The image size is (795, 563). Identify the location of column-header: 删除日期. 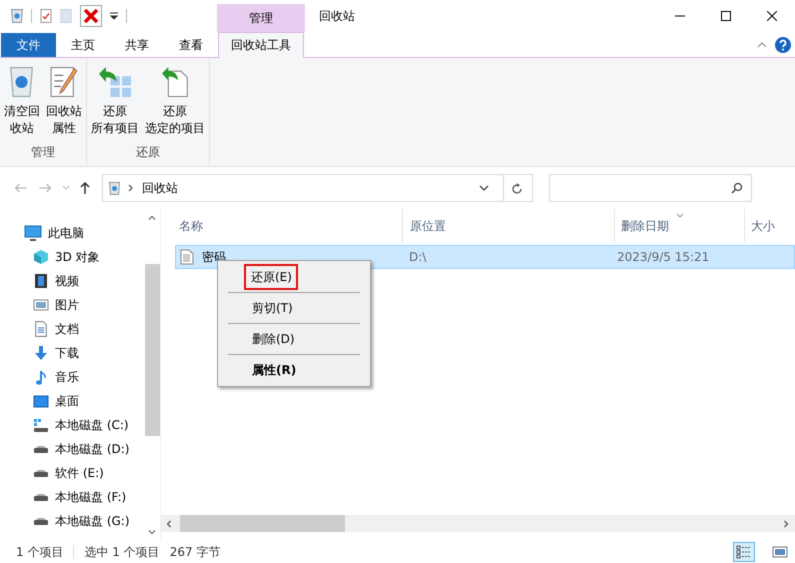
(680, 226).